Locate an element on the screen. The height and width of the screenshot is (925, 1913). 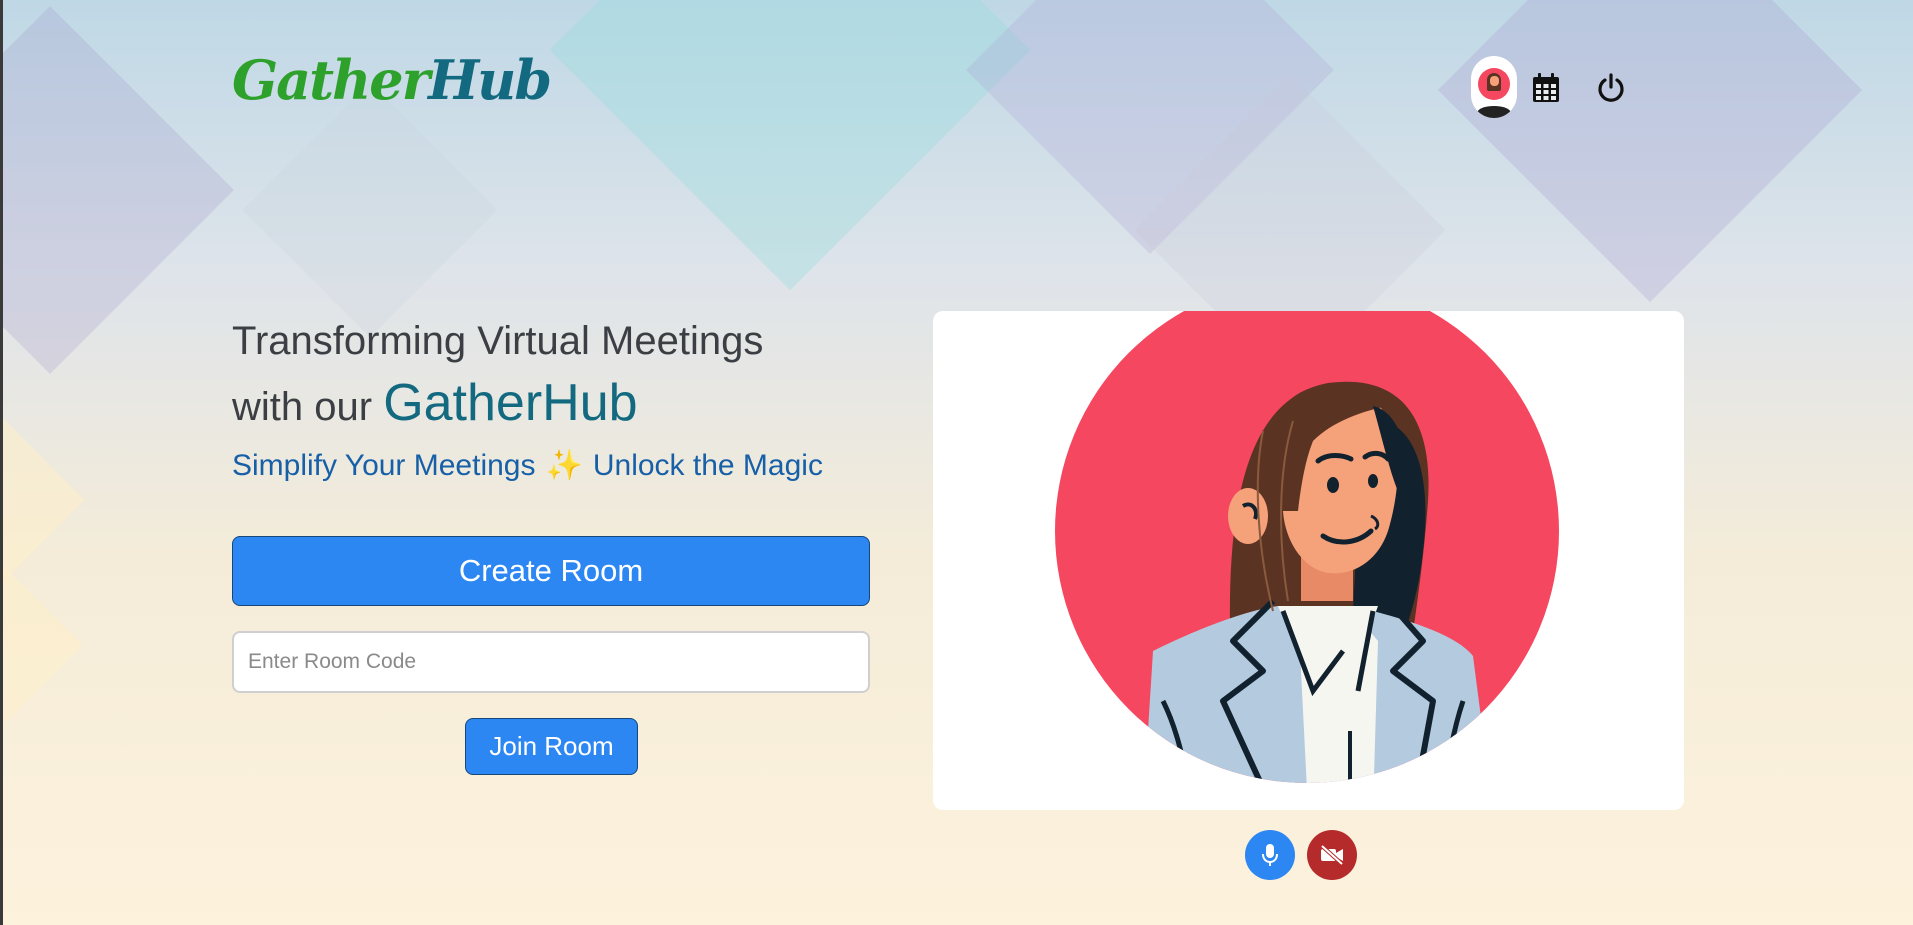
microphone-icon is located at coordinates (1270, 855).